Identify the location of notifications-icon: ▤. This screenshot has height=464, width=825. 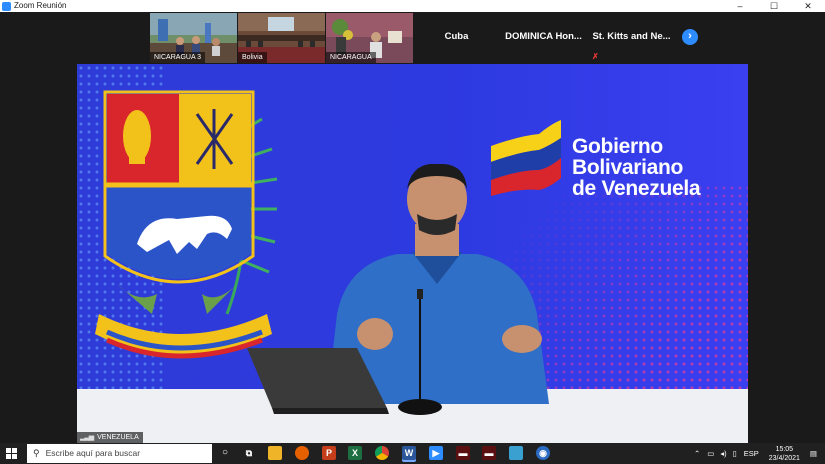
(813, 453).